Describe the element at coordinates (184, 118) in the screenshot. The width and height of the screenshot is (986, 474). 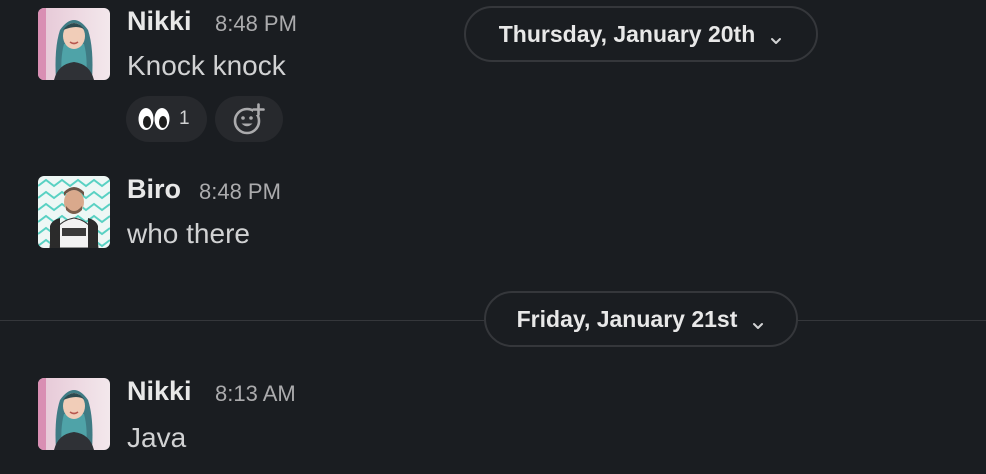
I see `reaction-count: 1` at that location.